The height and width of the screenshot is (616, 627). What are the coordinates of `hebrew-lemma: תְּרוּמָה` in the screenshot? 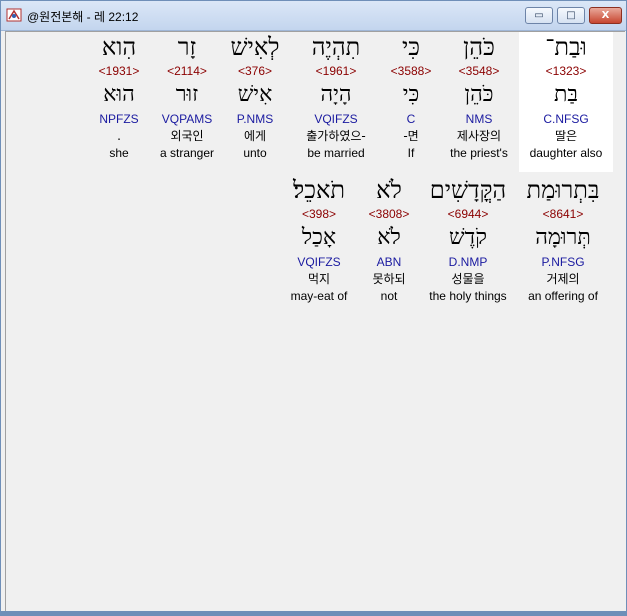 It's located at (563, 237).